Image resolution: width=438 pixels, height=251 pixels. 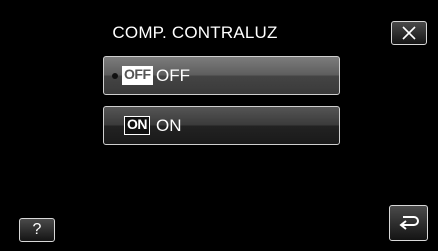 What do you see at coordinates (221, 125) in the screenshot?
I see `option-on-button: ON ON` at bounding box center [221, 125].